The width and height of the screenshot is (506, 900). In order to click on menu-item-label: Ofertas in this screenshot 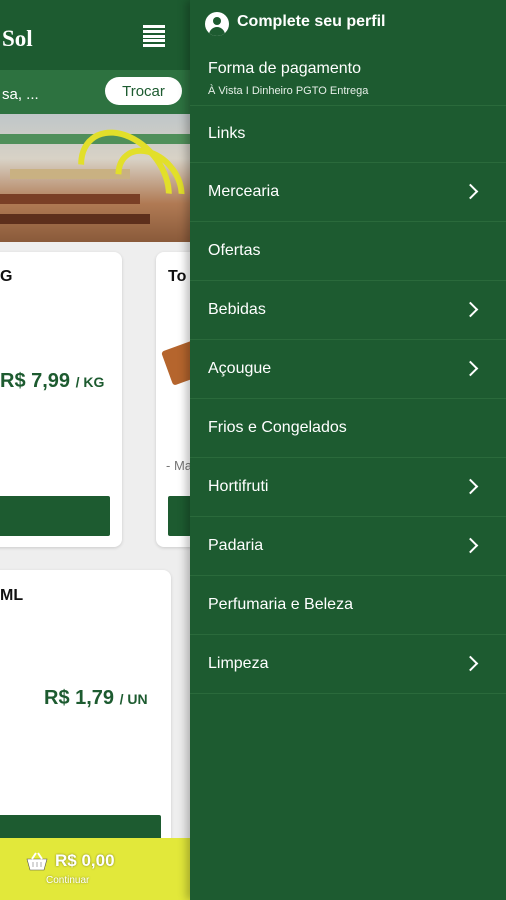, I will do `click(234, 250)`.